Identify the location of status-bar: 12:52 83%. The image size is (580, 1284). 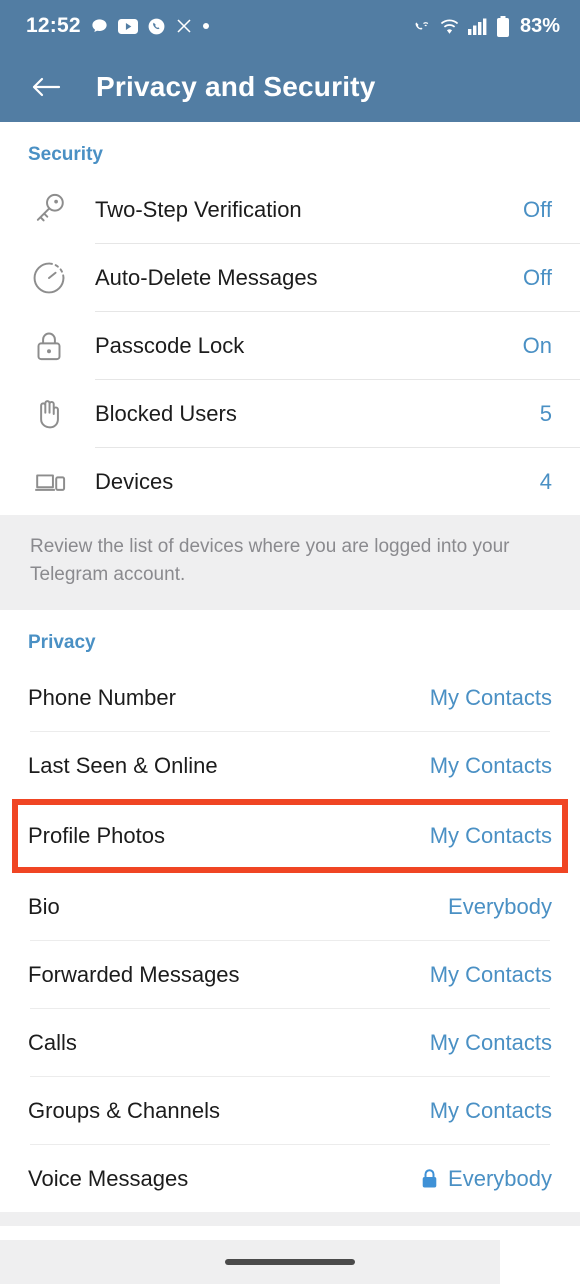
(290, 26).